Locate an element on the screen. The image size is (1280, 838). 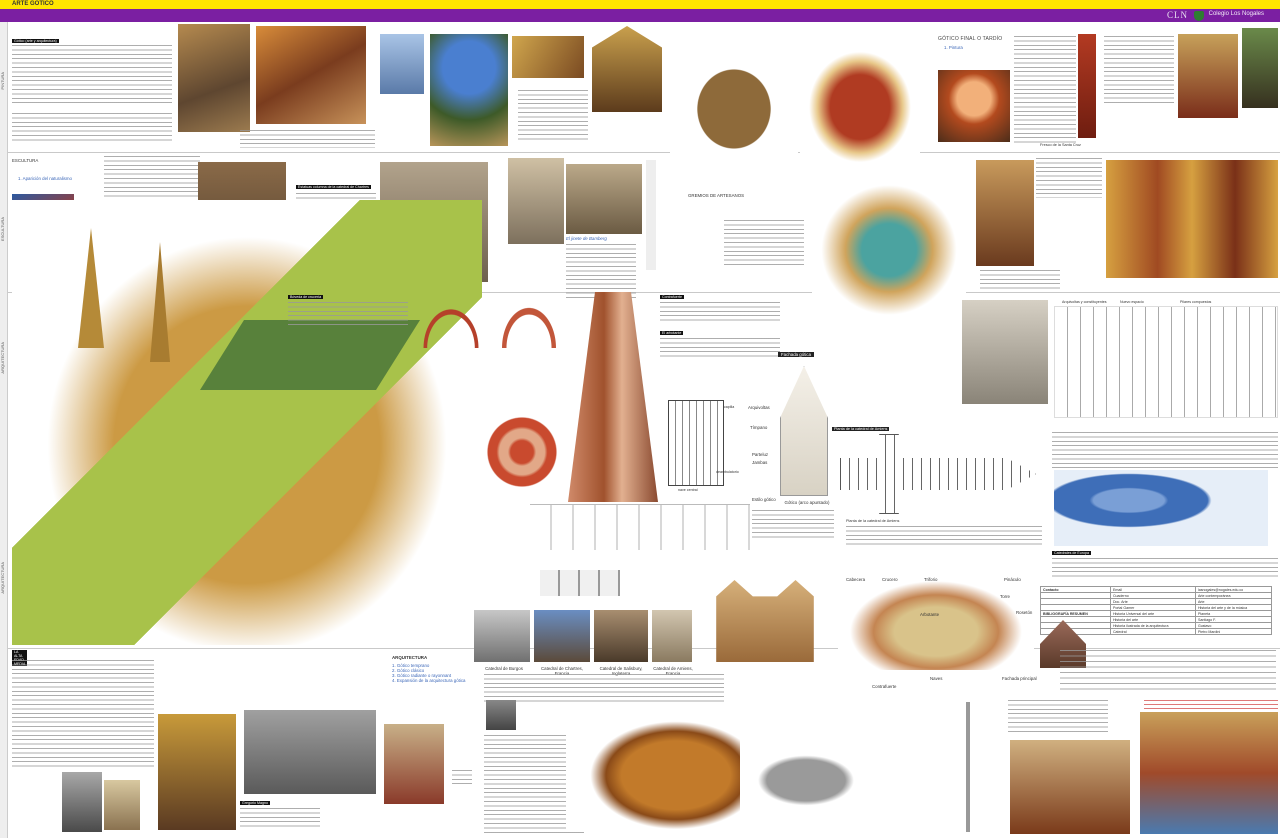
contact-table-cell: Catedral is located at coordinates (1152, 631).